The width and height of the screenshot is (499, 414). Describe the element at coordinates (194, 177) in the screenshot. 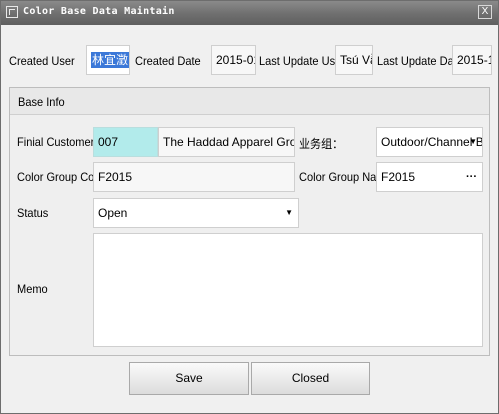

I see `color-group-code-field: F2015` at that location.